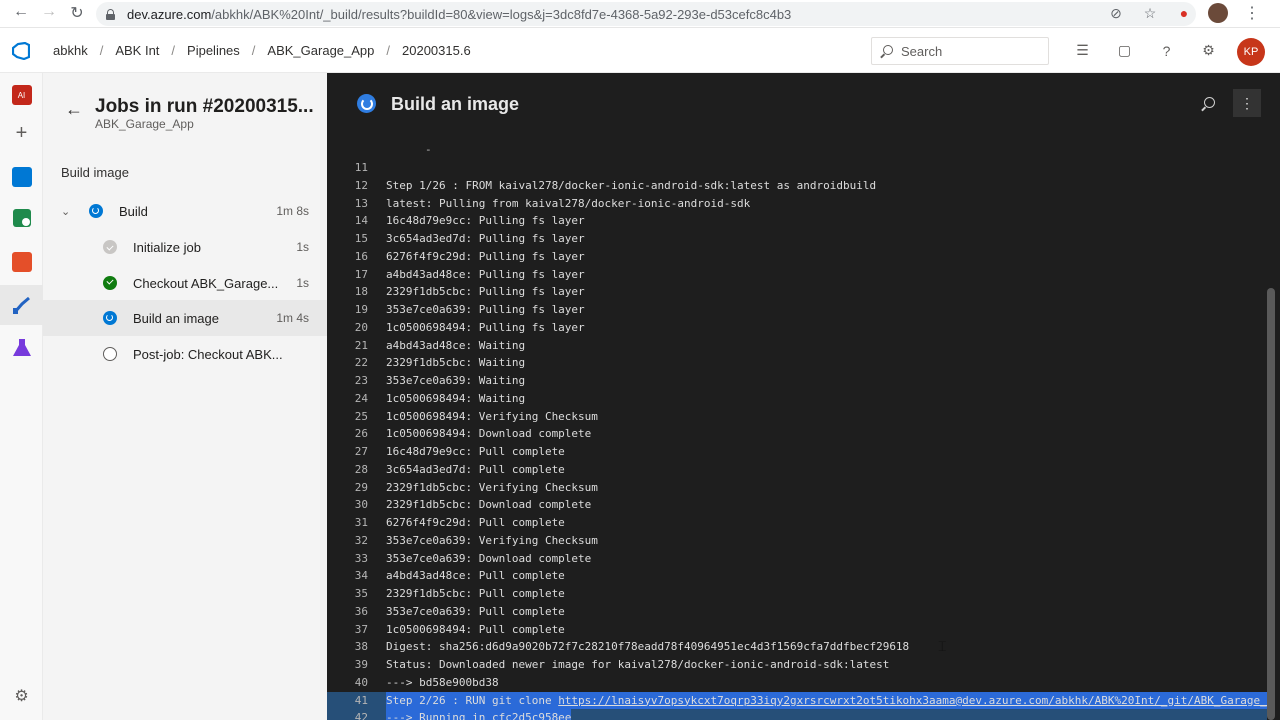  I want to click on more-options-icon: ⋮, so click(1247, 103).